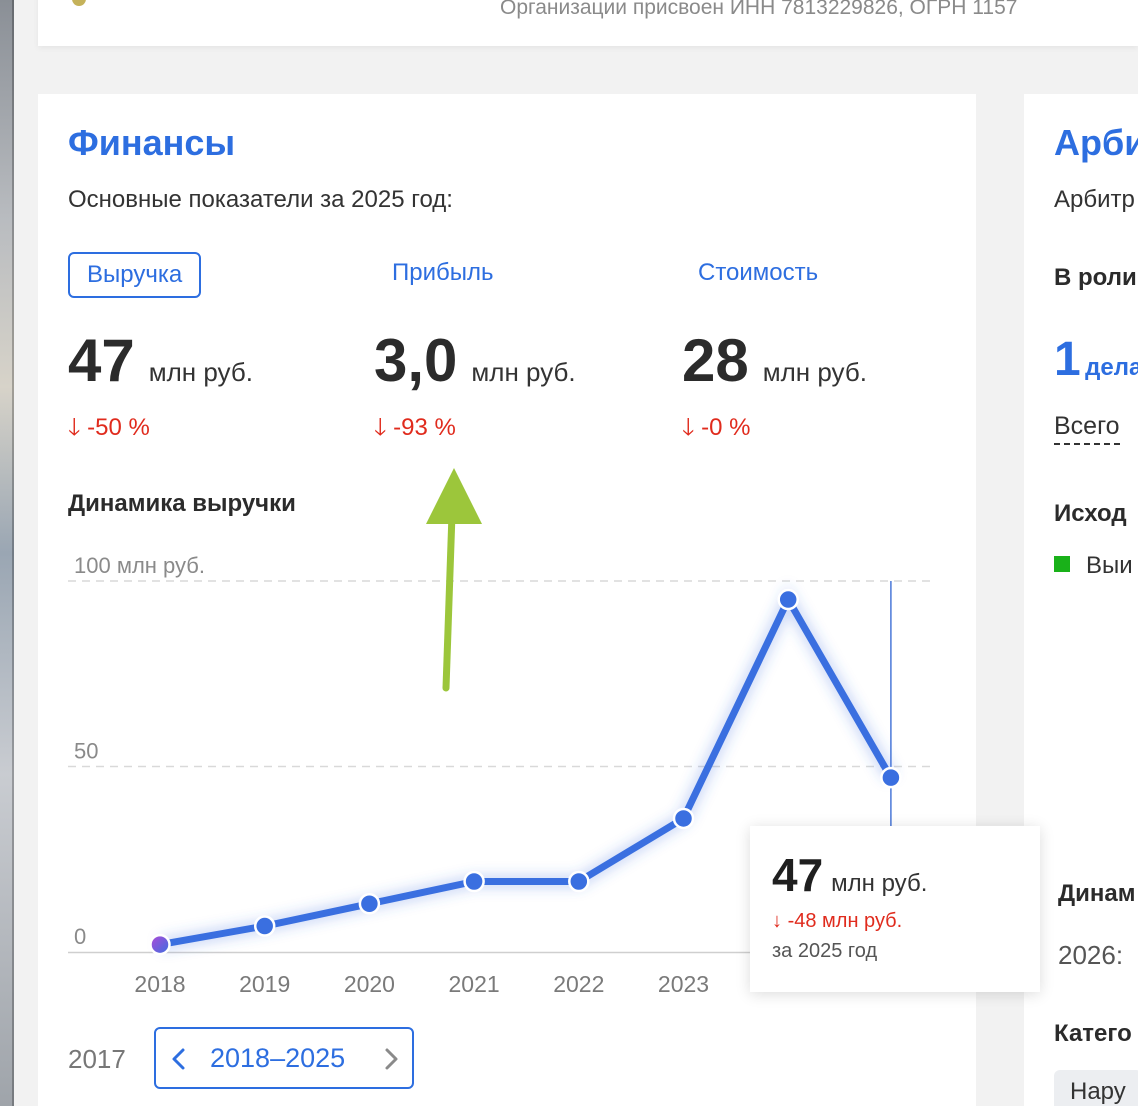  Describe the element at coordinates (369, 984) in the screenshot. I see `x-tick-label: 2020` at that location.